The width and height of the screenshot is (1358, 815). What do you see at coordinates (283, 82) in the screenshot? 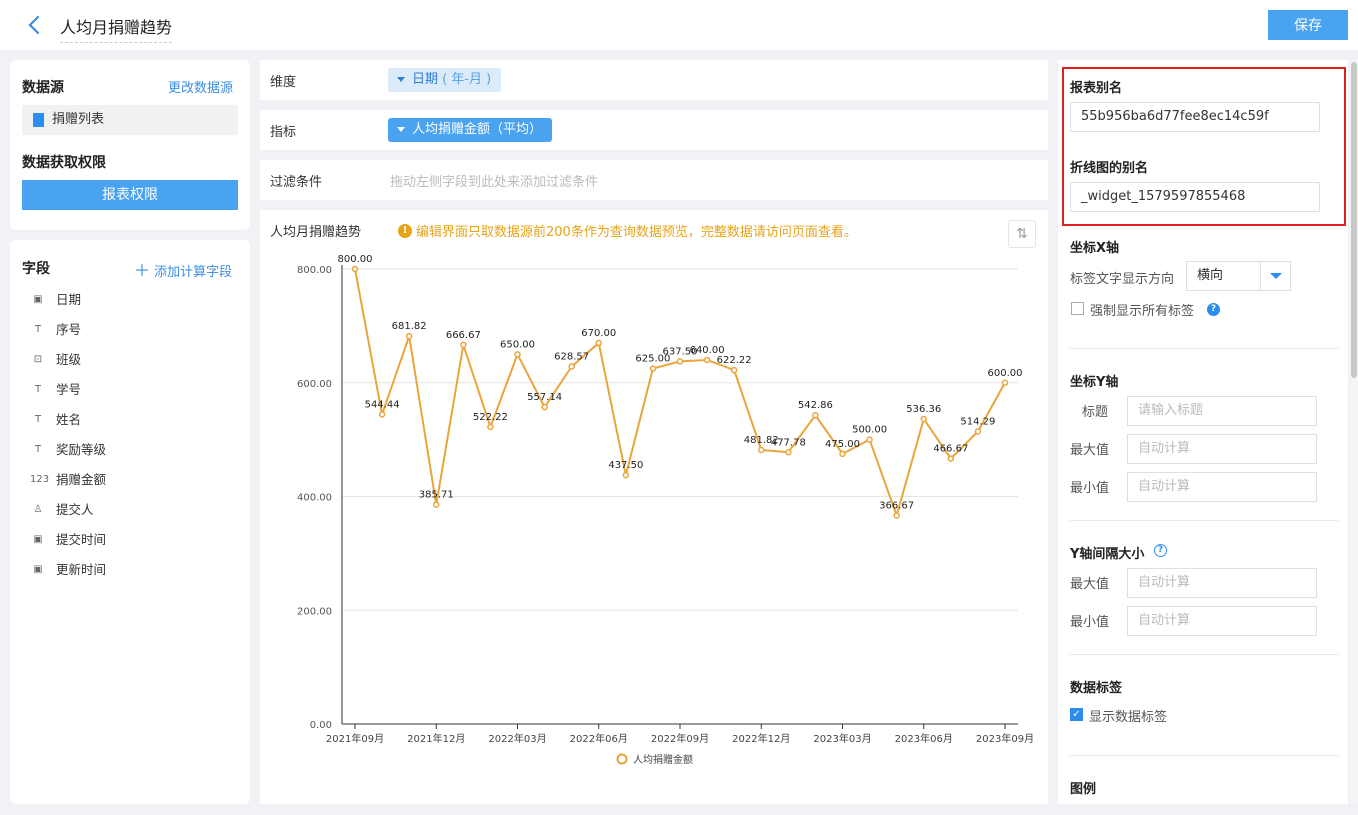
I see `dimension-label: 维度` at bounding box center [283, 82].